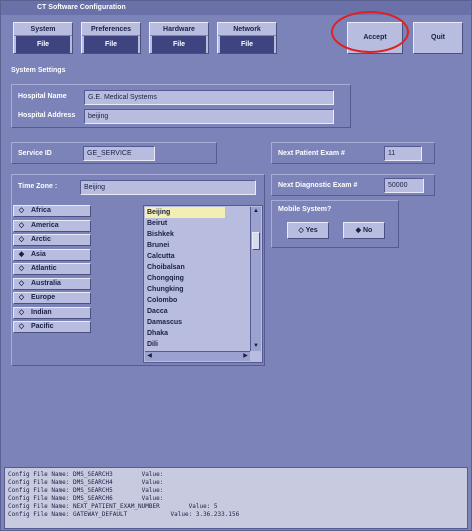 The height and width of the screenshot is (531, 472). Describe the element at coordinates (245, 356) in the screenshot. I see `scroll-right-arrow-icon: ▶` at that location.